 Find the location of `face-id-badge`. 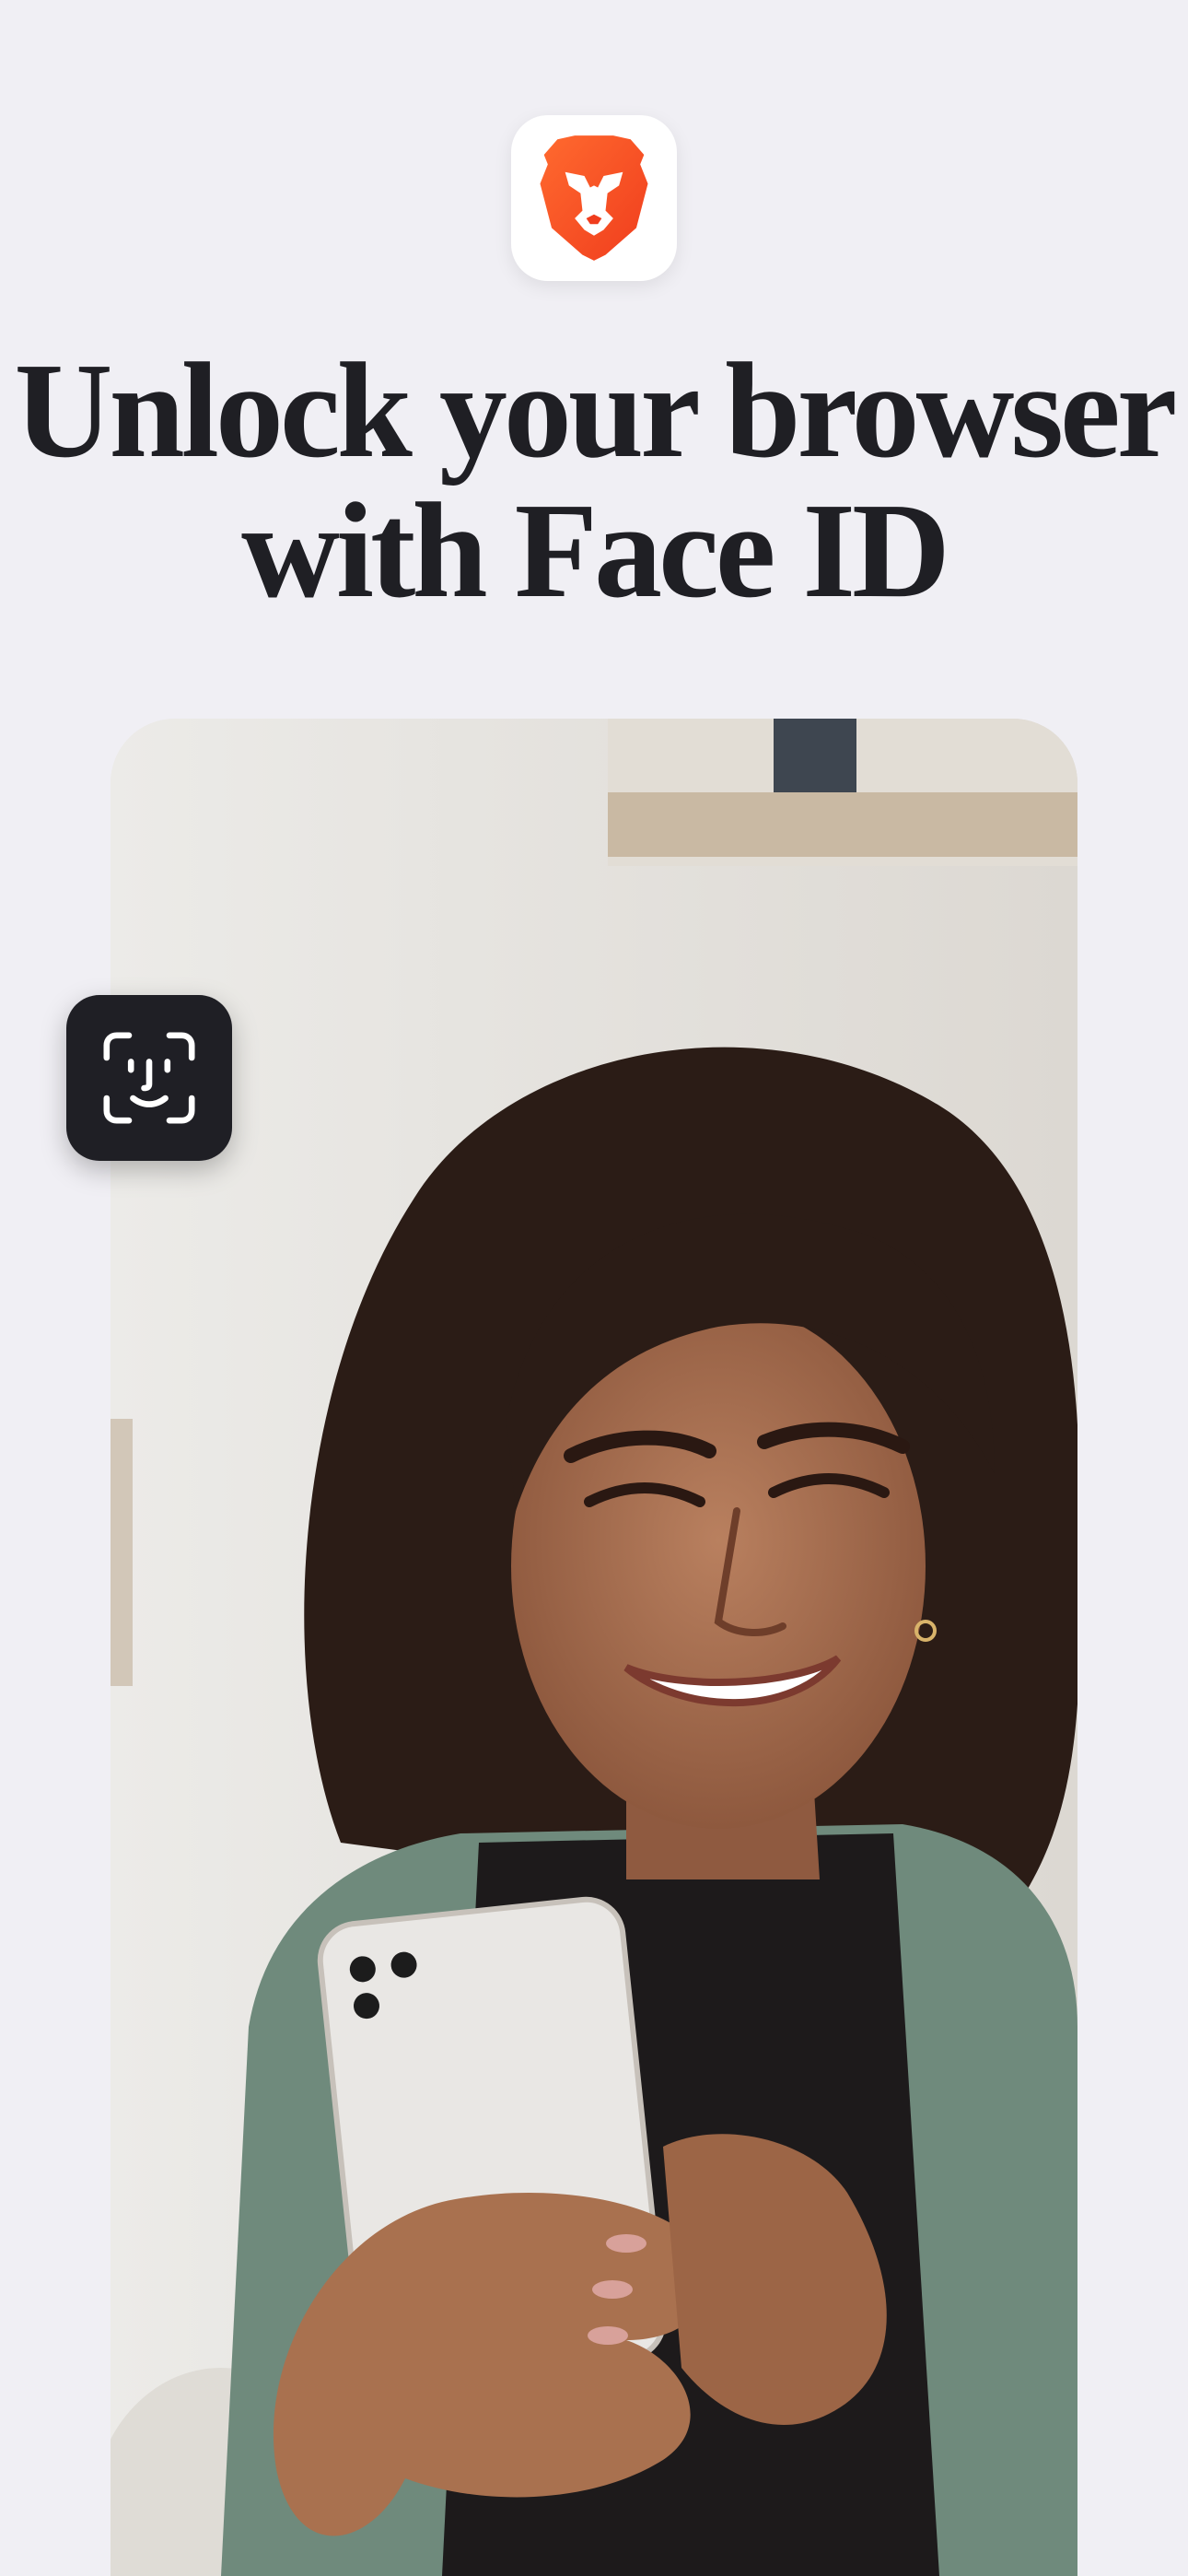

face-id-badge is located at coordinates (149, 1078).